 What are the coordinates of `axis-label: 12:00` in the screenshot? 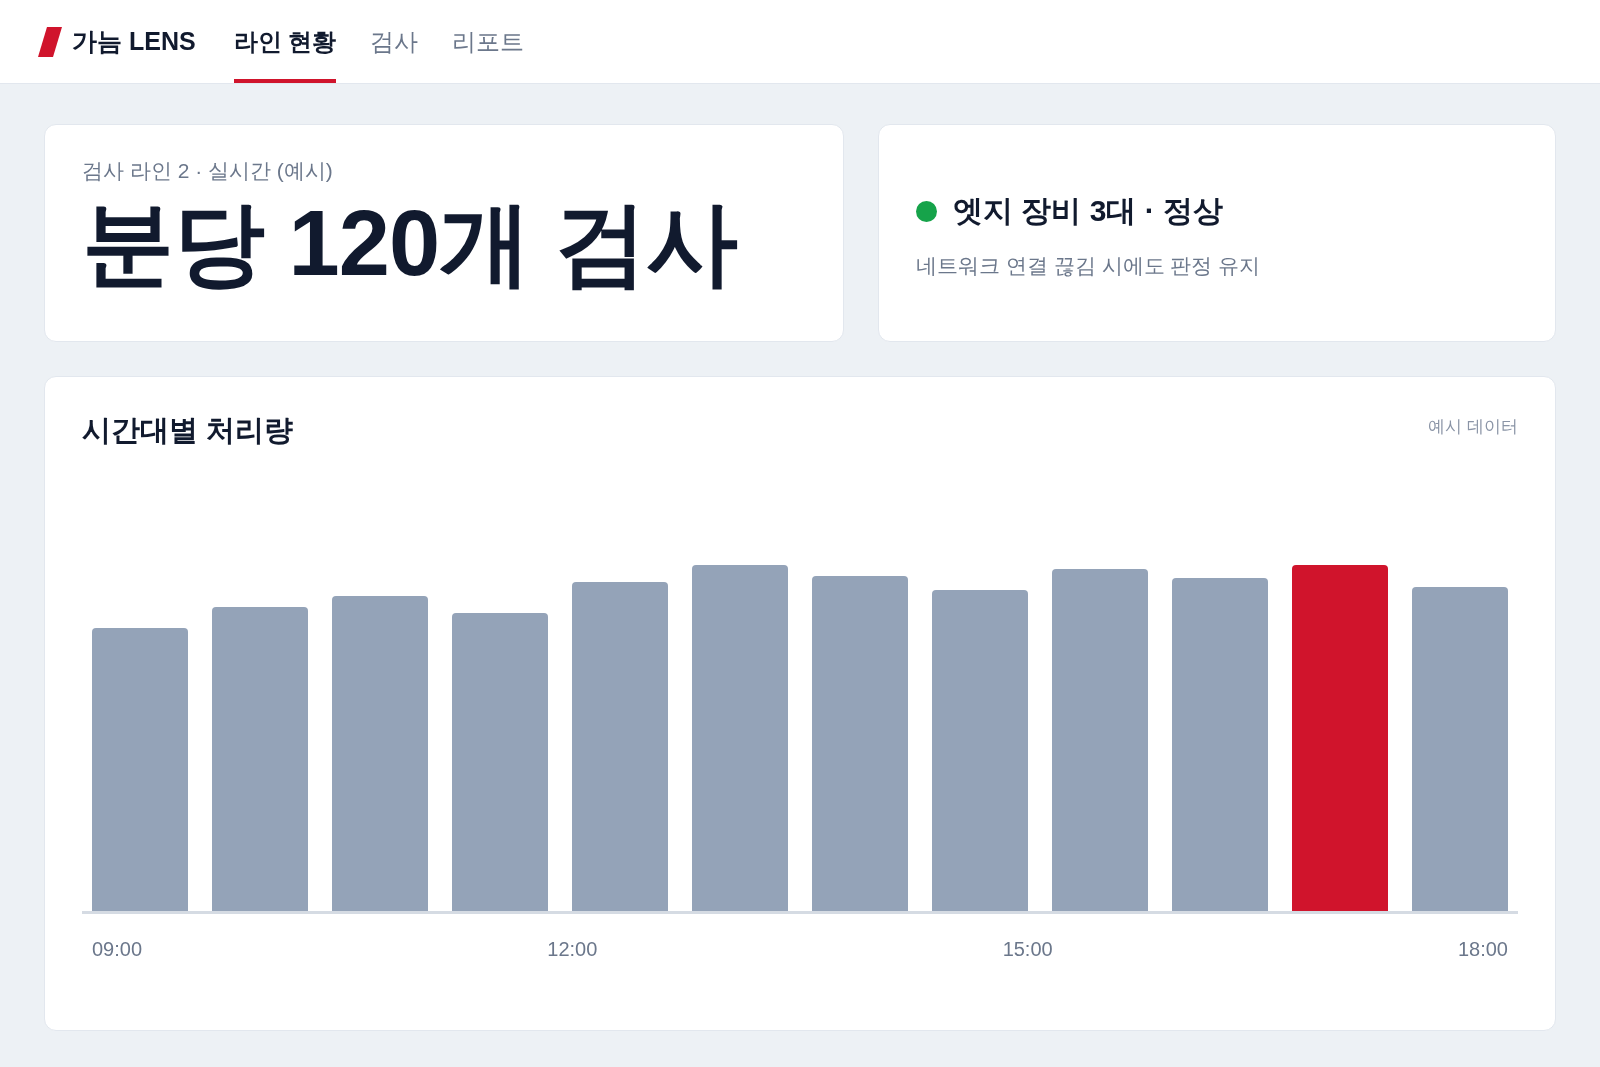 It's located at (572, 949).